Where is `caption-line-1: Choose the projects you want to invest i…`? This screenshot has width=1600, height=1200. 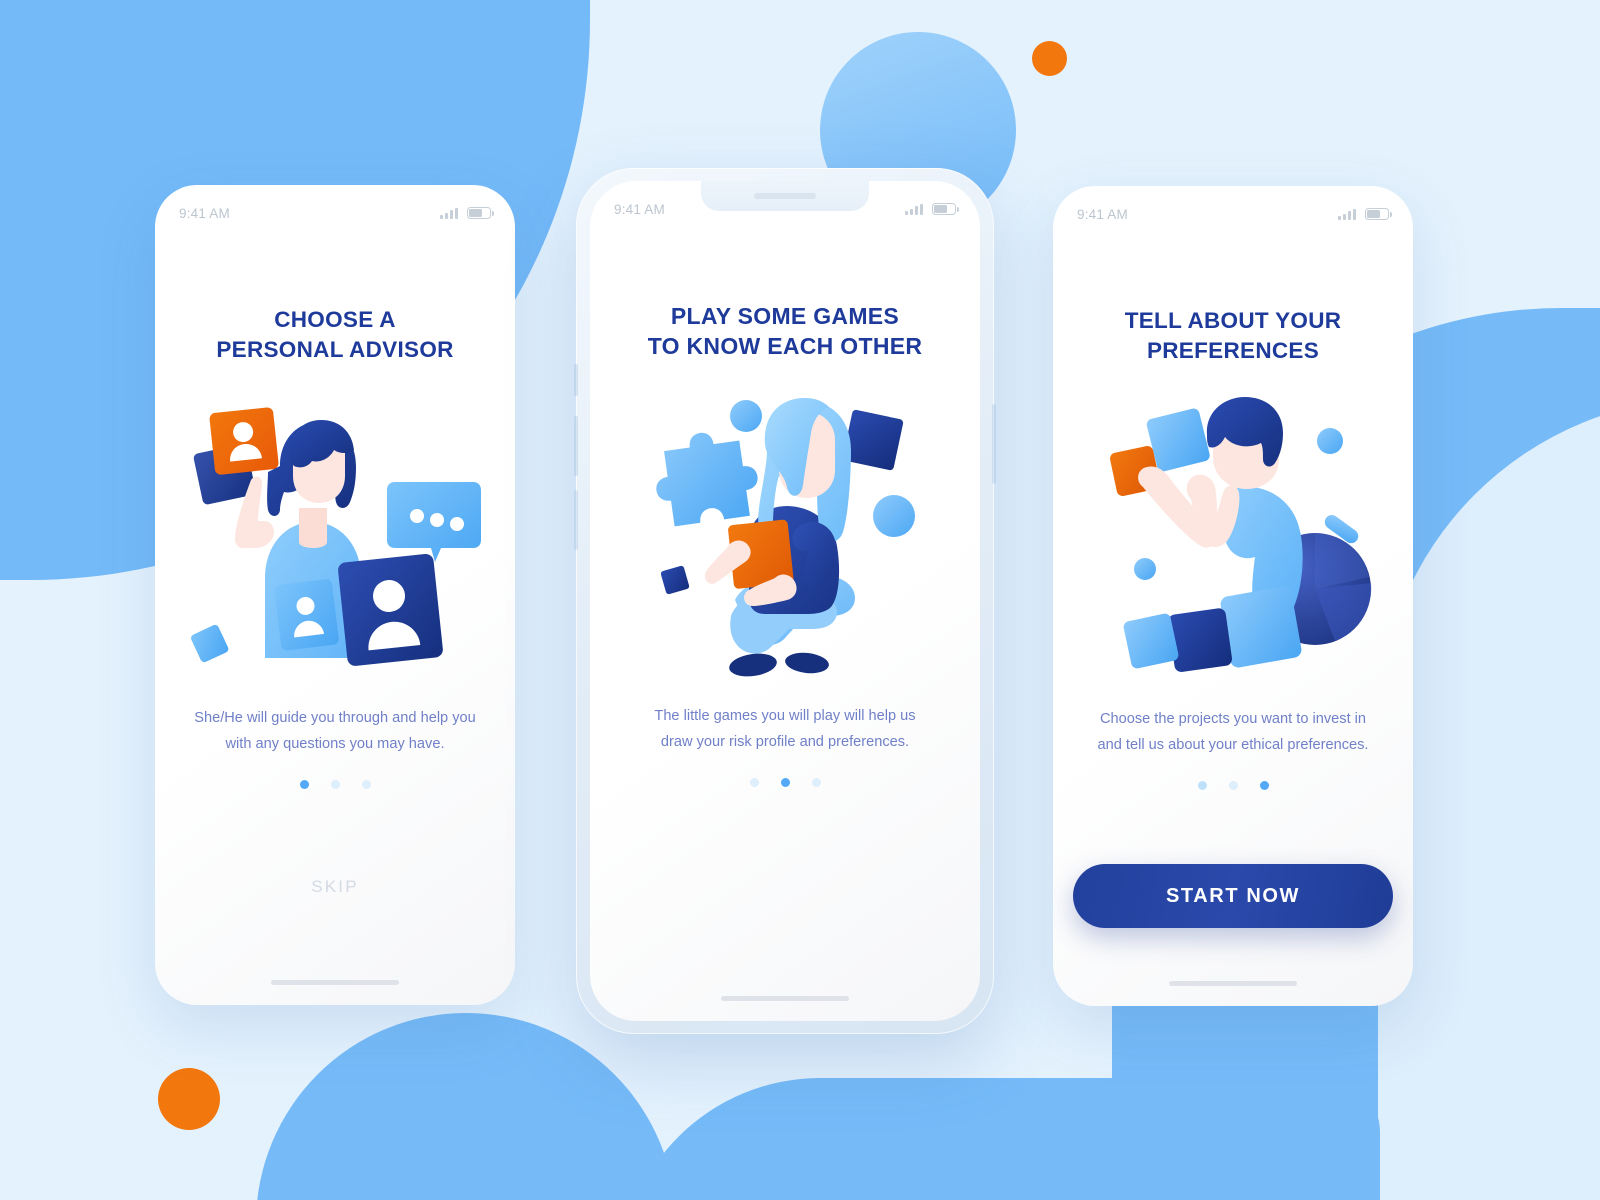 caption-line-1: Choose the projects you want to invest i… is located at coordinates (1233, 719).